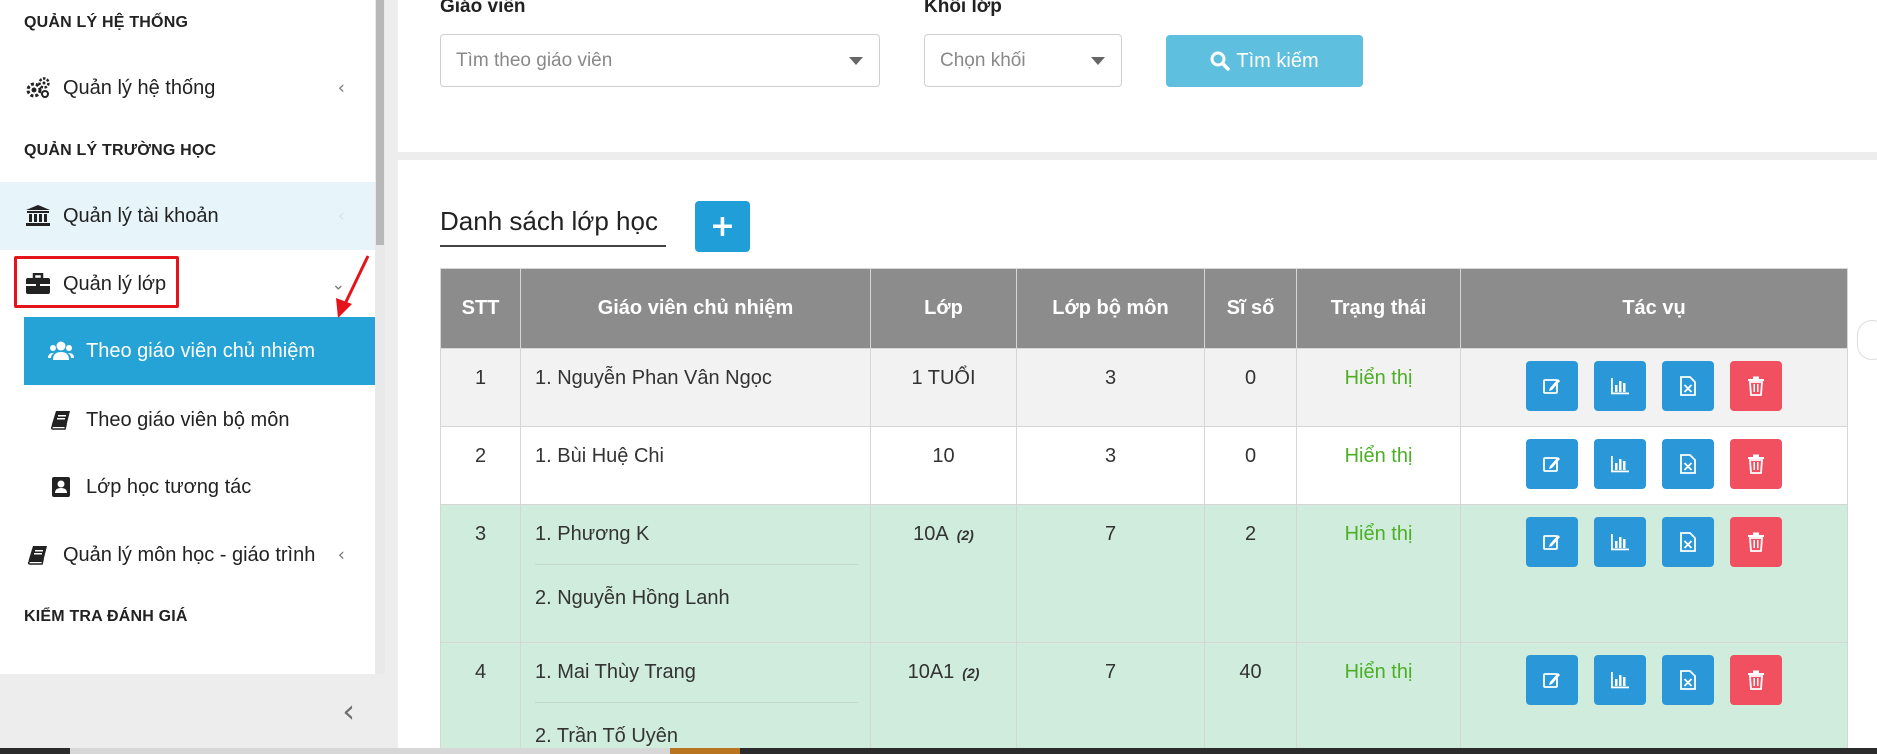 The height and width of the screenshot is (754, 1877). What do you see at coordinates (38, 88) in the screenshot?
I see `gears-icon` at bounding box center [38, 88].